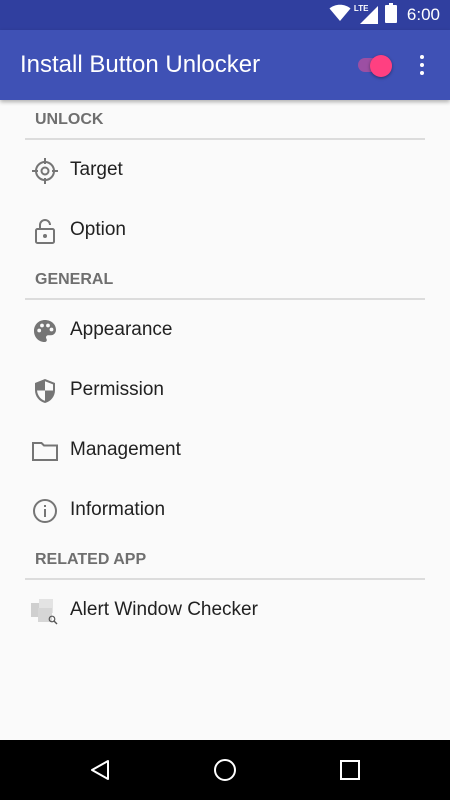  What do you see at coordinates (225, 560) in the screenshot?
I see `section-header-related-app: RELATED APP` at bounding box center [225, 560].